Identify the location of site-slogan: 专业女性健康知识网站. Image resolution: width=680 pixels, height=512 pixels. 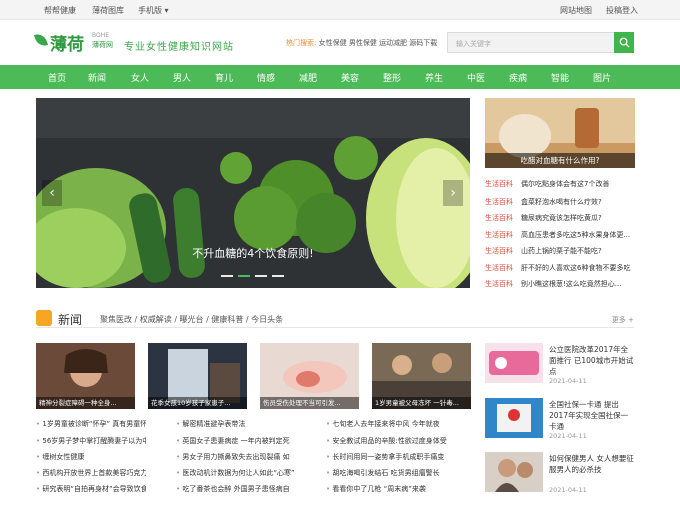
(179, 47).